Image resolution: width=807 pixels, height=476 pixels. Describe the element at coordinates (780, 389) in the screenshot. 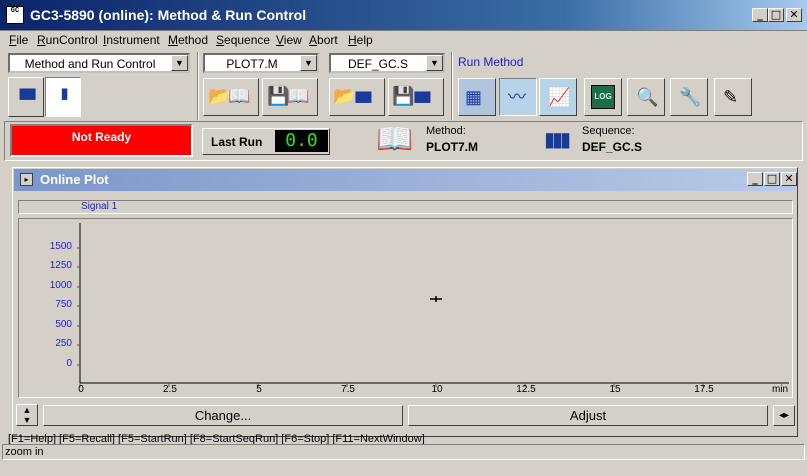

I see `x-axis-unit: min` at that location.